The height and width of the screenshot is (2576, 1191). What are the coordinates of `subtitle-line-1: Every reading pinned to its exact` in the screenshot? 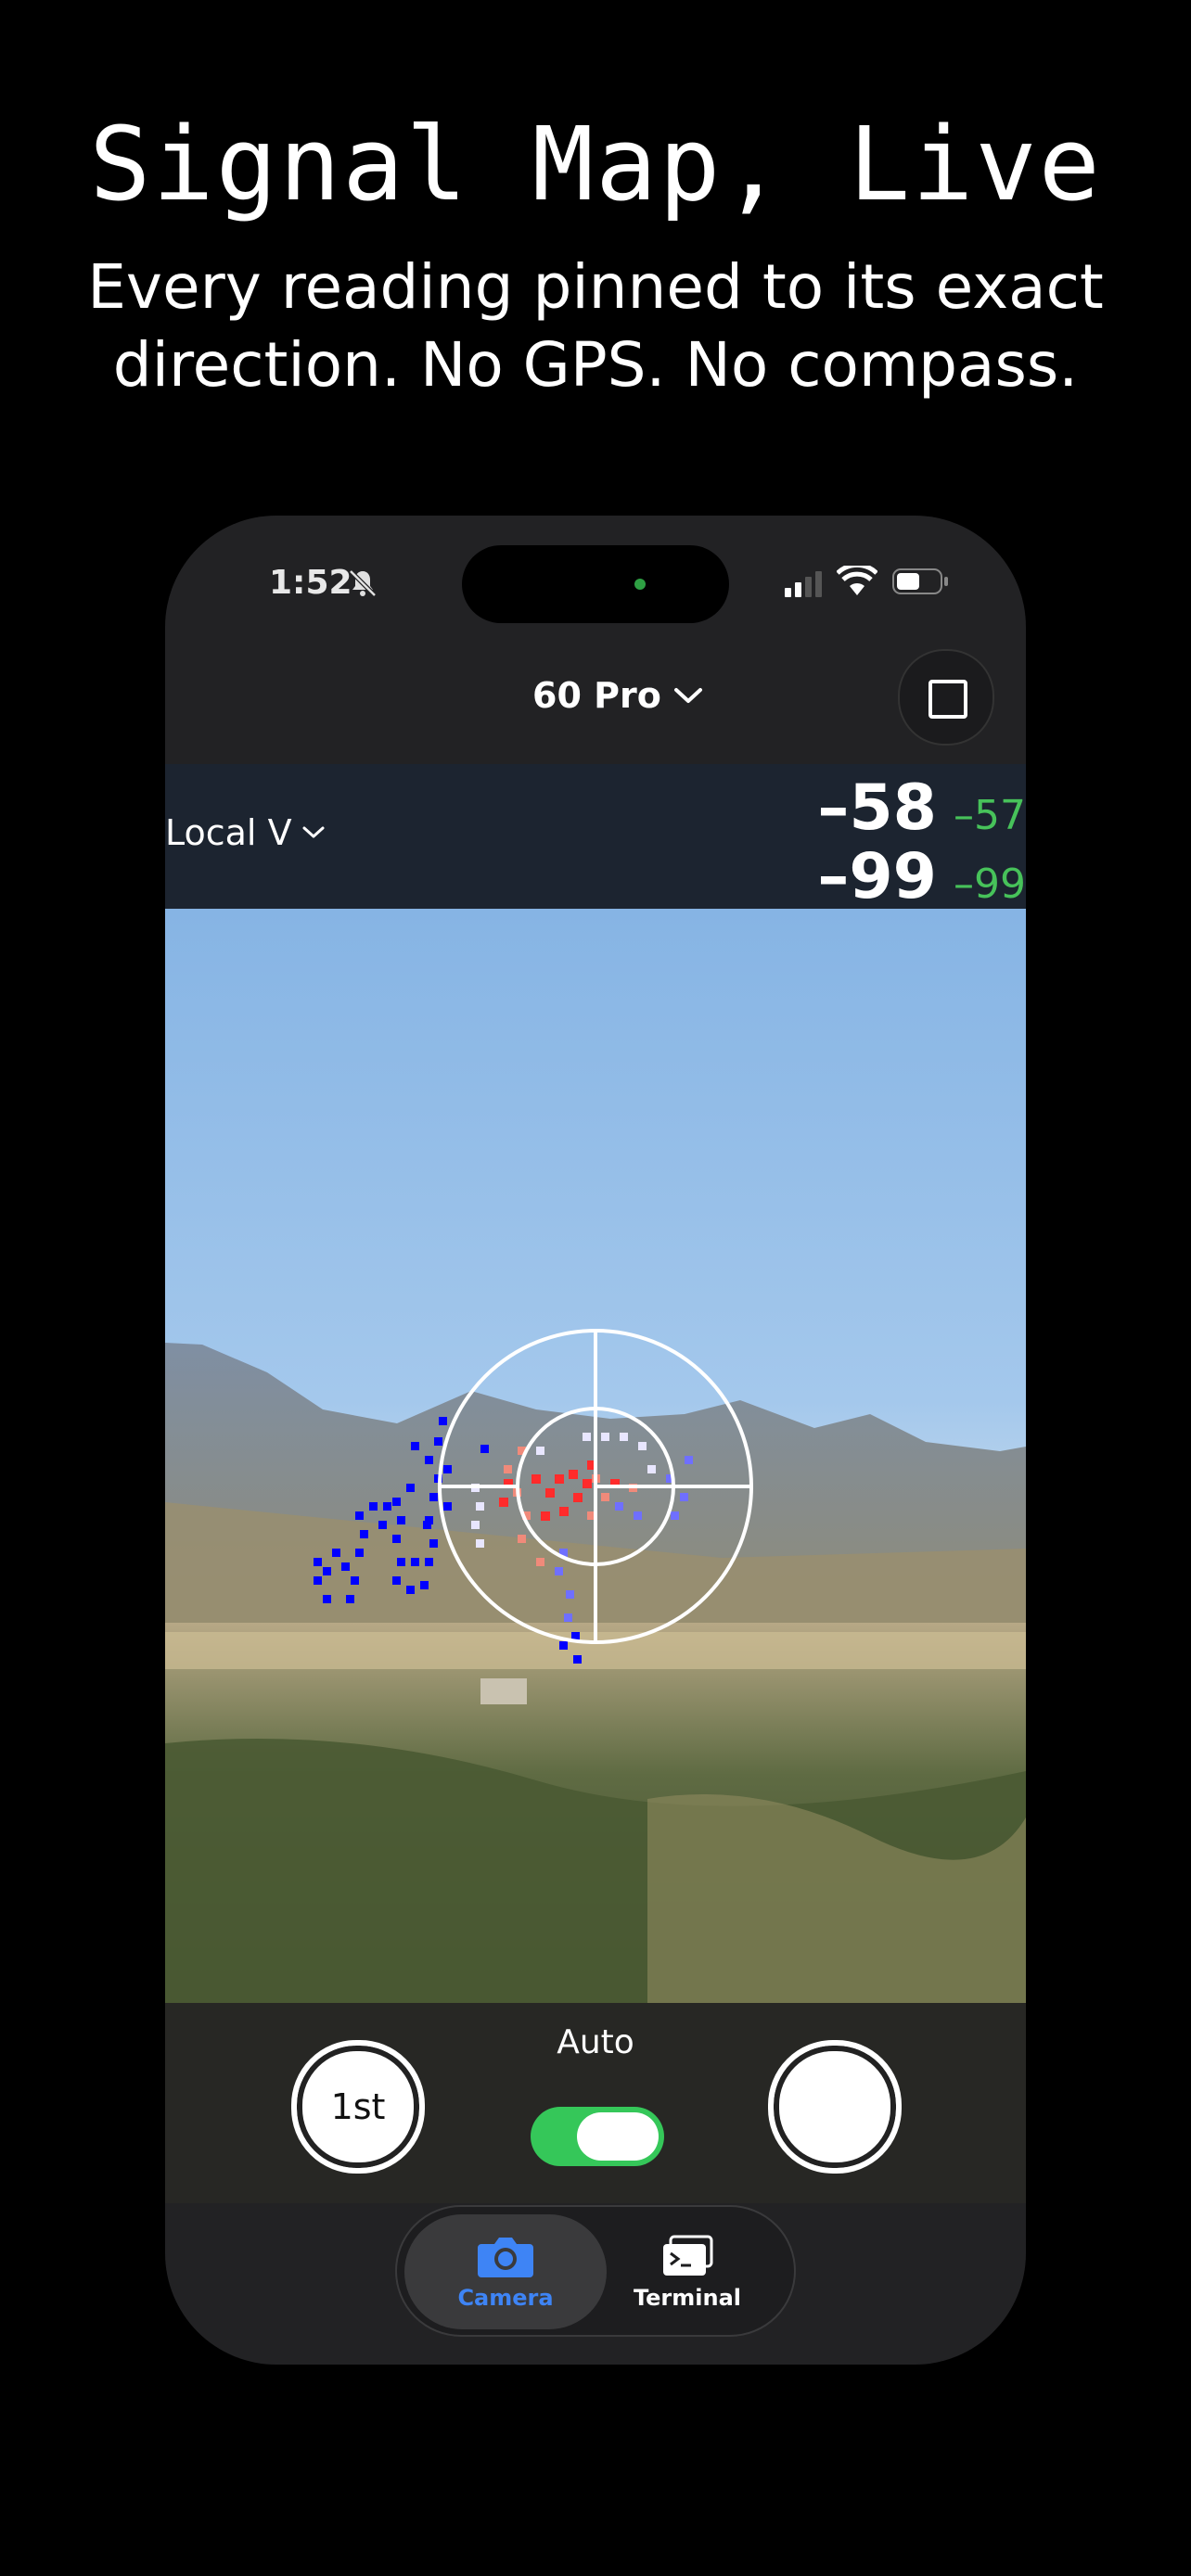 It's located at (595, 287).